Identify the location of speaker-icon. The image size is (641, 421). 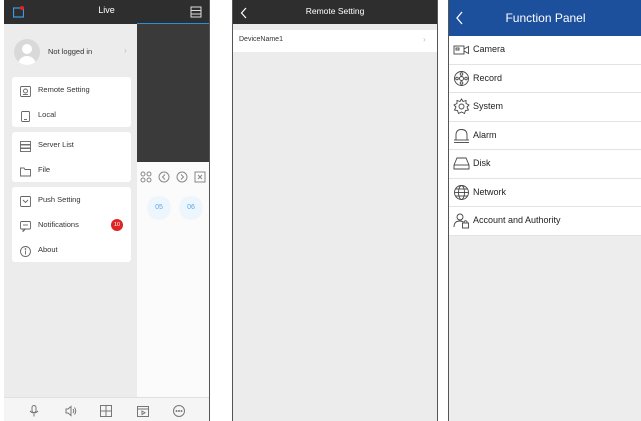
(71, 410).